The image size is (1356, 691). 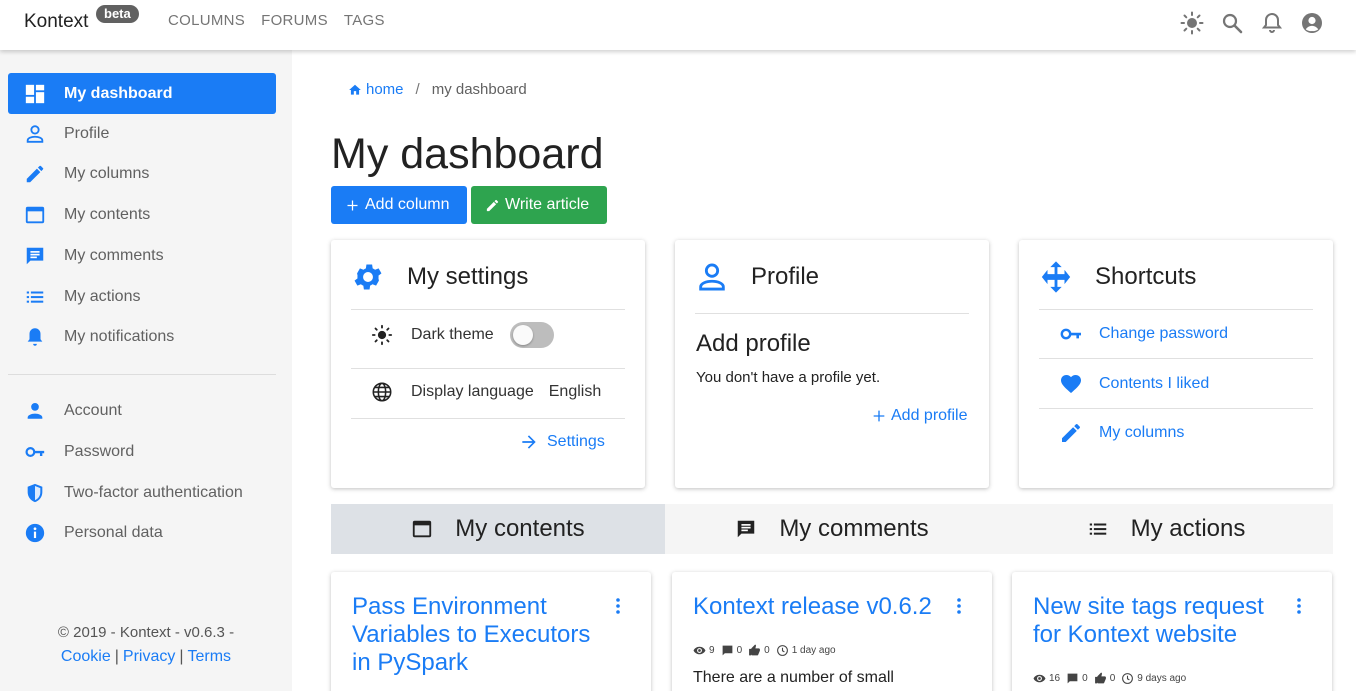 I want to click on gear-icon, so click(x=368, y=277).